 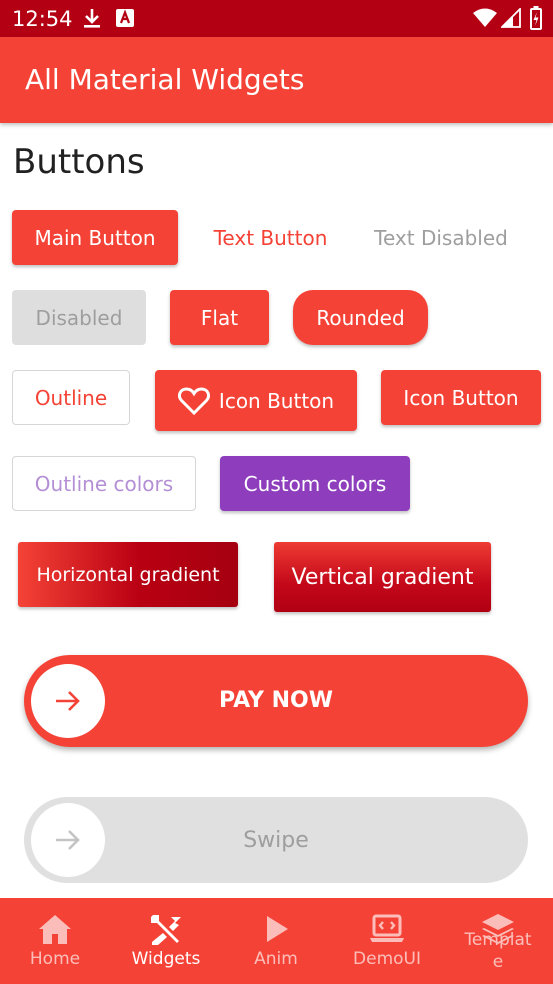 I want to click on status-time: 12:54, so click(x=42, y=19).